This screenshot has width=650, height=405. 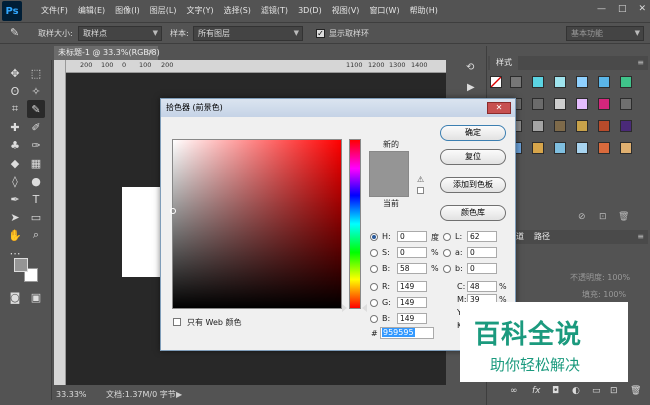 I want to click on brush-tool-icon: ✐, so click(x=36, y=127).